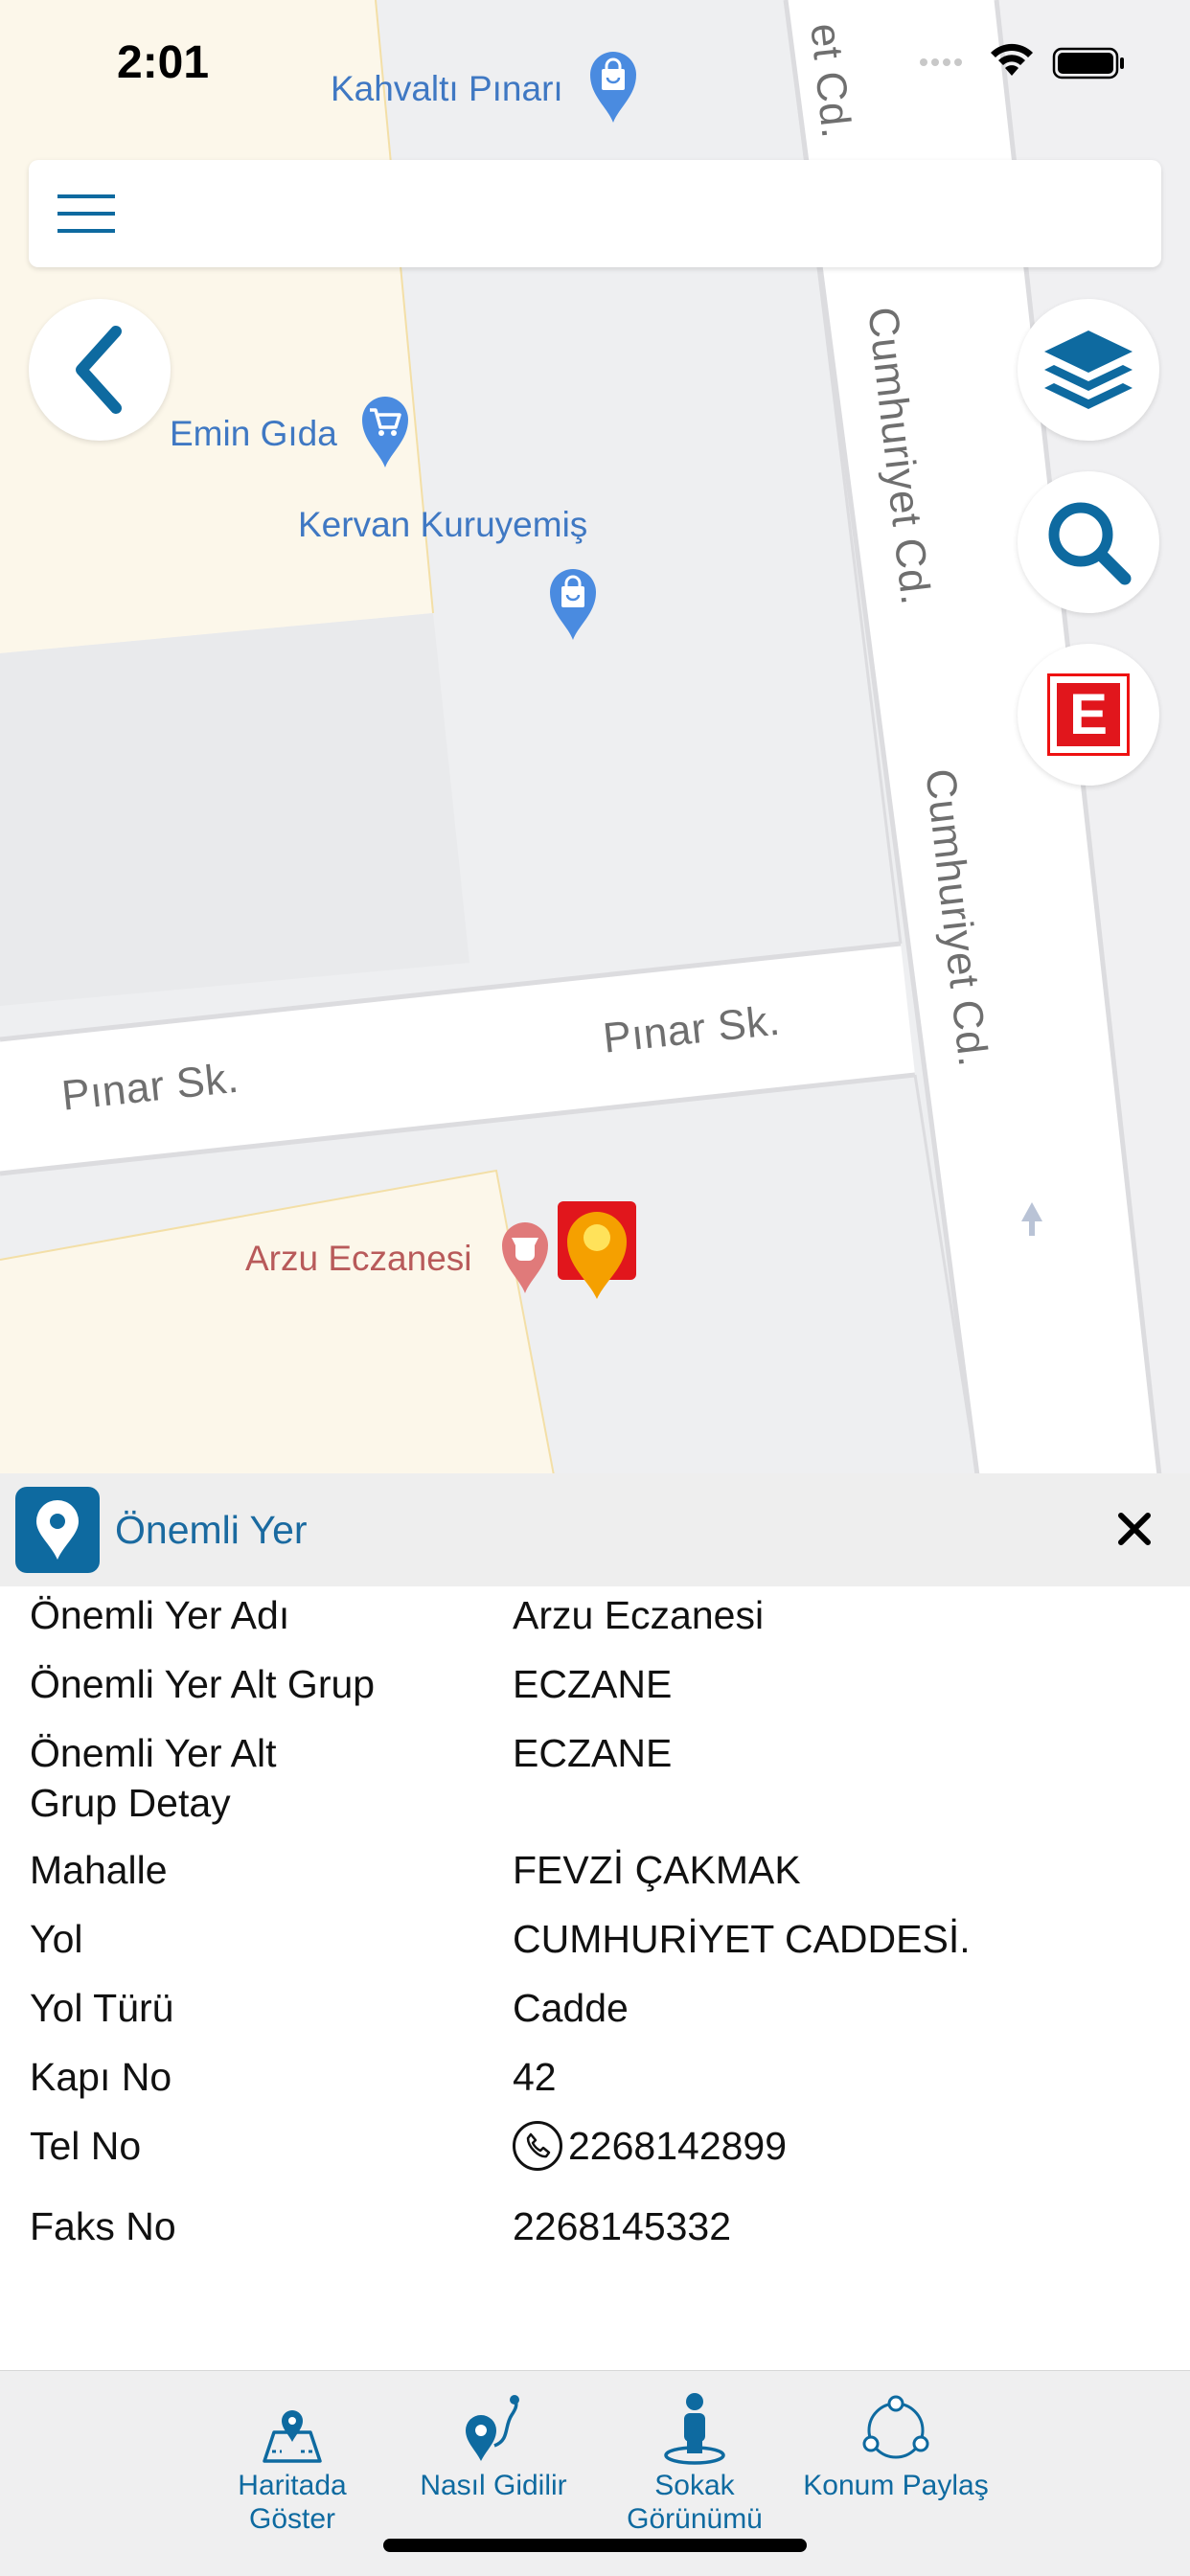 This screenshot has width=1190, height=2576. I want to click on status-icons, so click(1022, 62).